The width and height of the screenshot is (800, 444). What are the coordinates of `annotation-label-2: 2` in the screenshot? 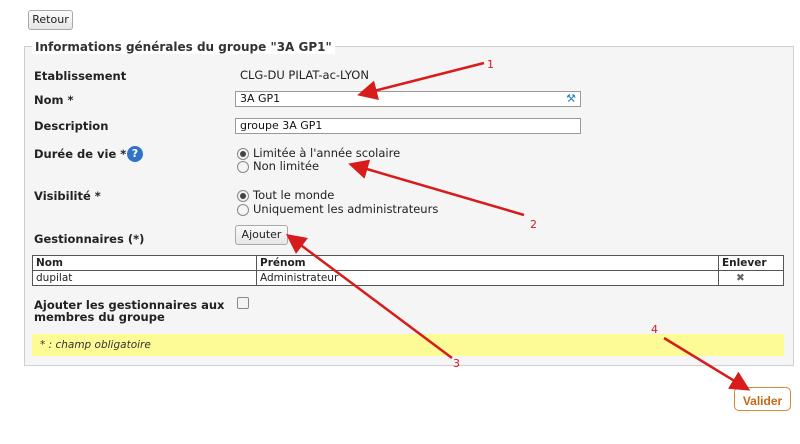 It's located at (533, 224).